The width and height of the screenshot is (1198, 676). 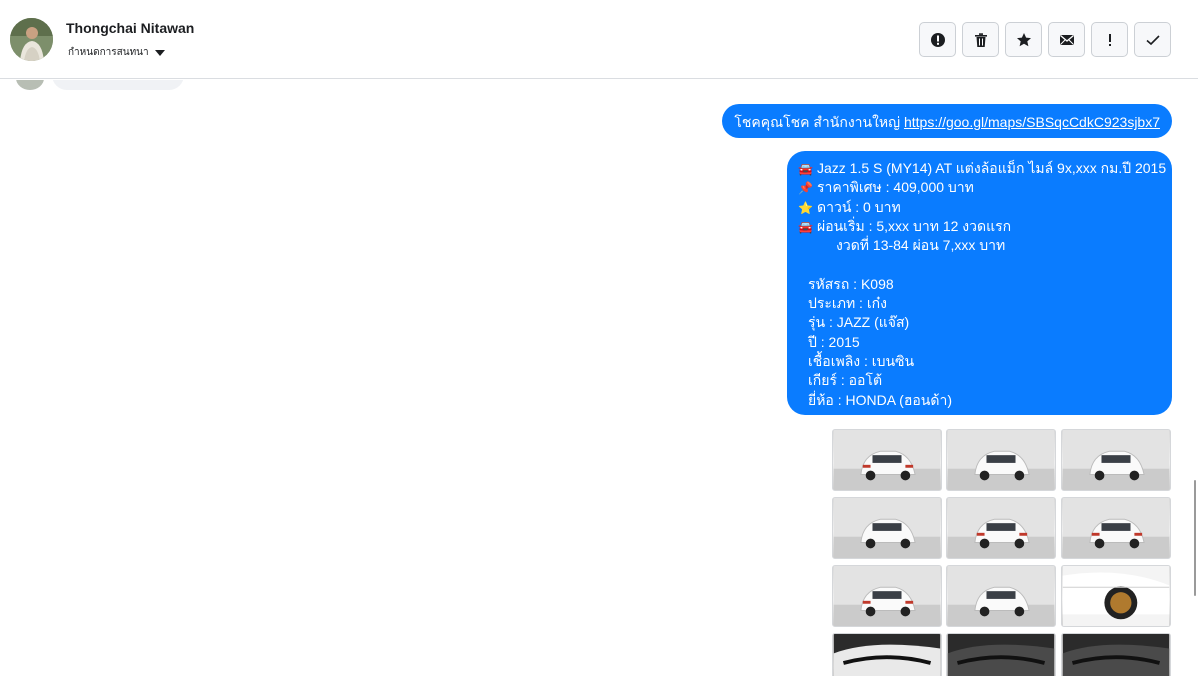 I want to click on detail-line-year: ปี : 2015, so click(x=834, y=341).